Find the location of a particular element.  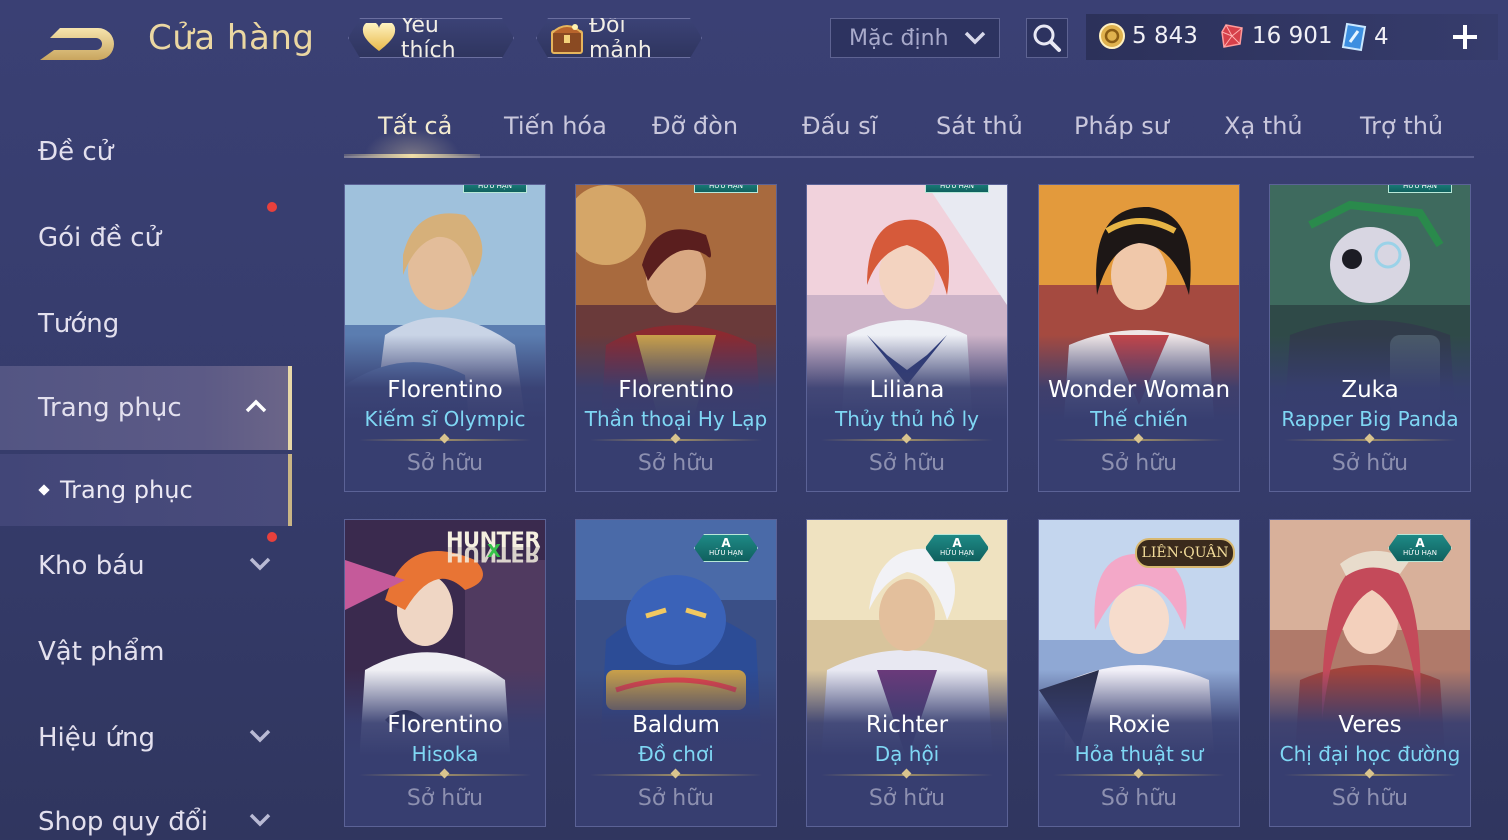

sidebar-item-label: Trang phục is located at coordinates (110, 408).